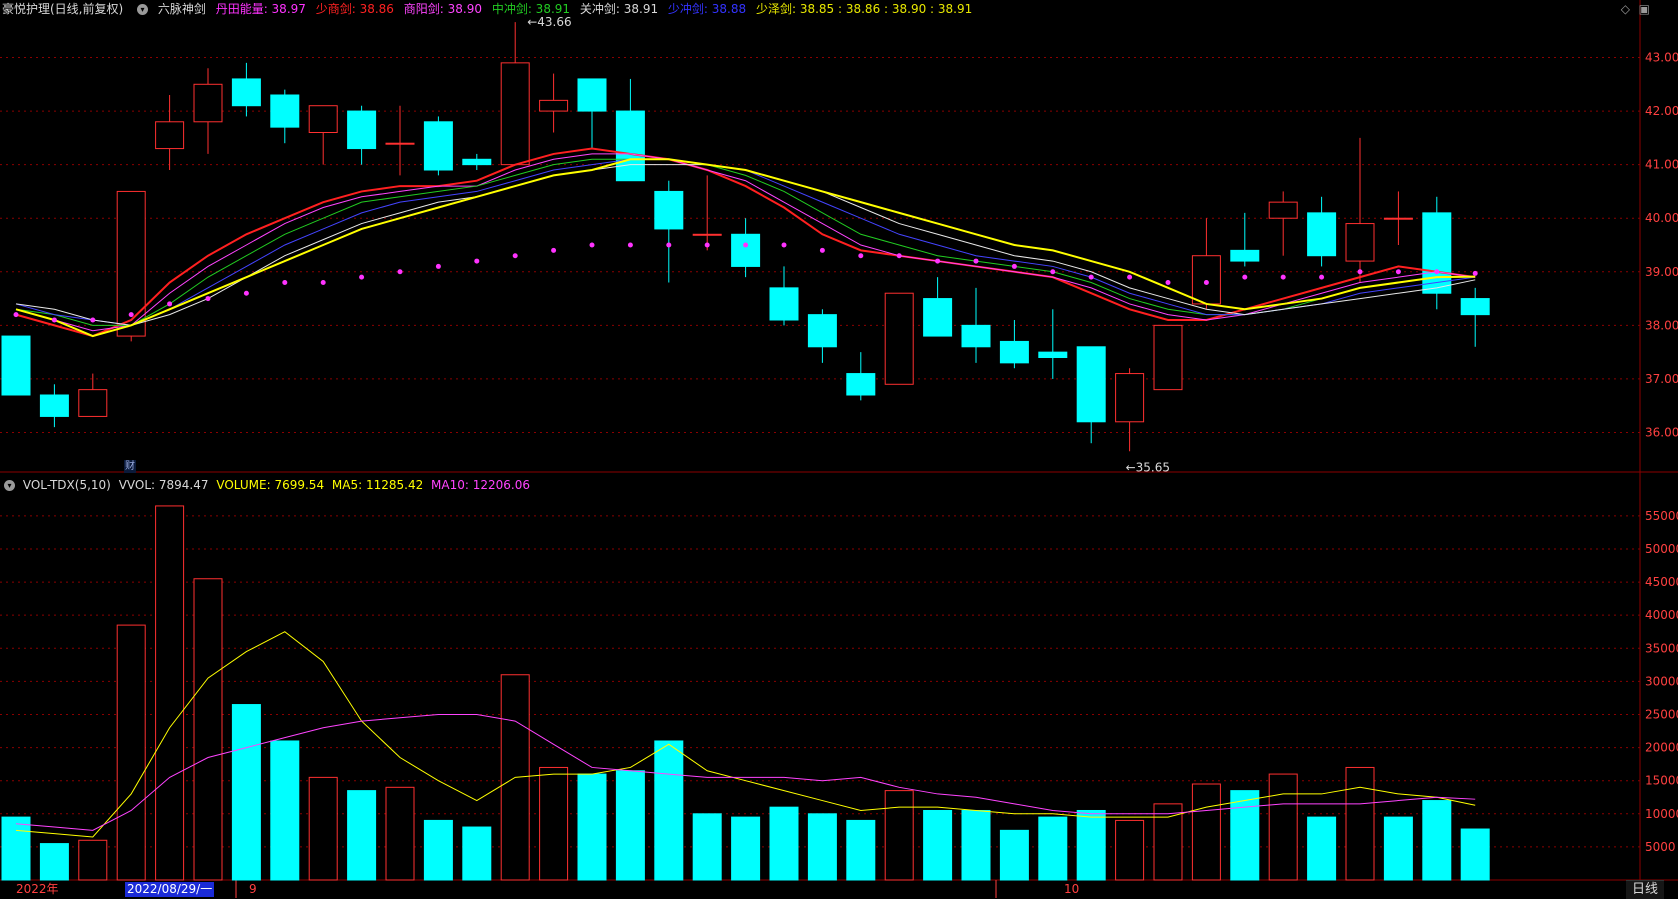 The image size is (1678, 899). What do you see at coordinates (163, 485) in the screenshot?
I see `vvol-value: VVOL: 7894.47` at bounding box center [163, 485].